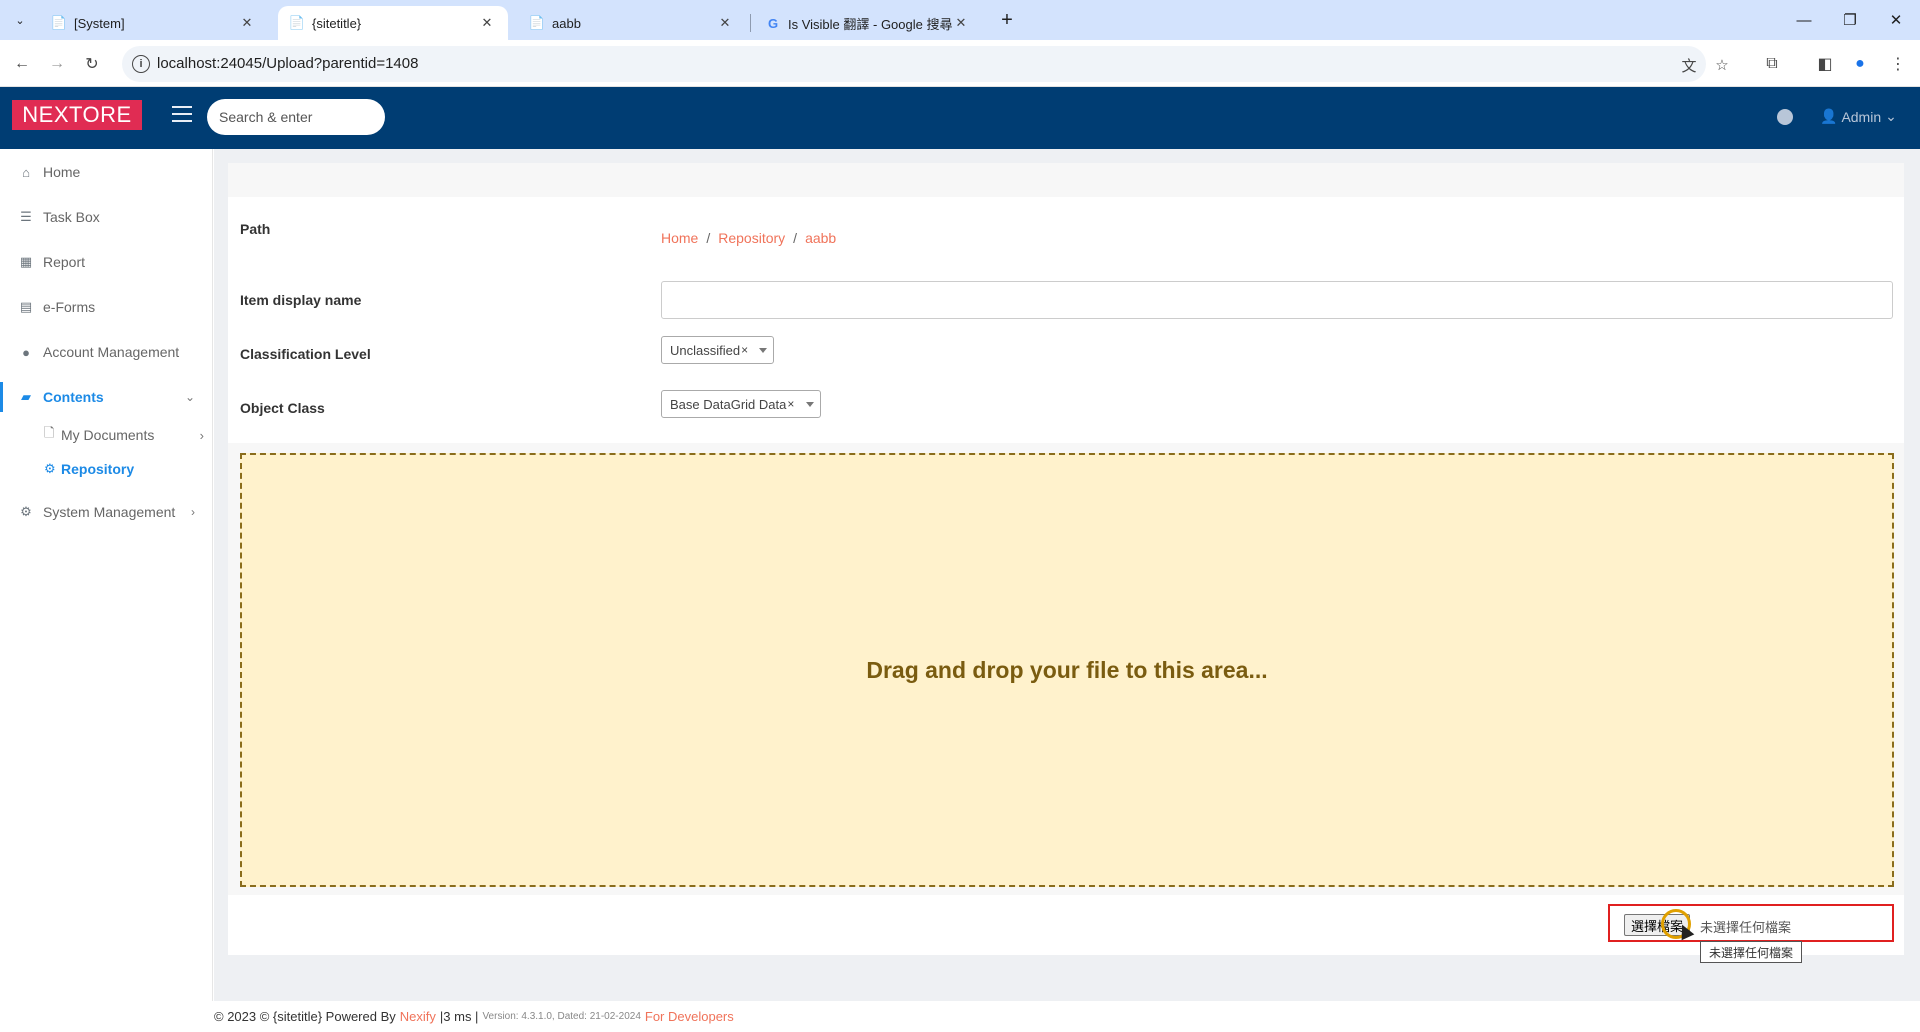  I want to click on gear-icon: ⚙, so click(50, 468).